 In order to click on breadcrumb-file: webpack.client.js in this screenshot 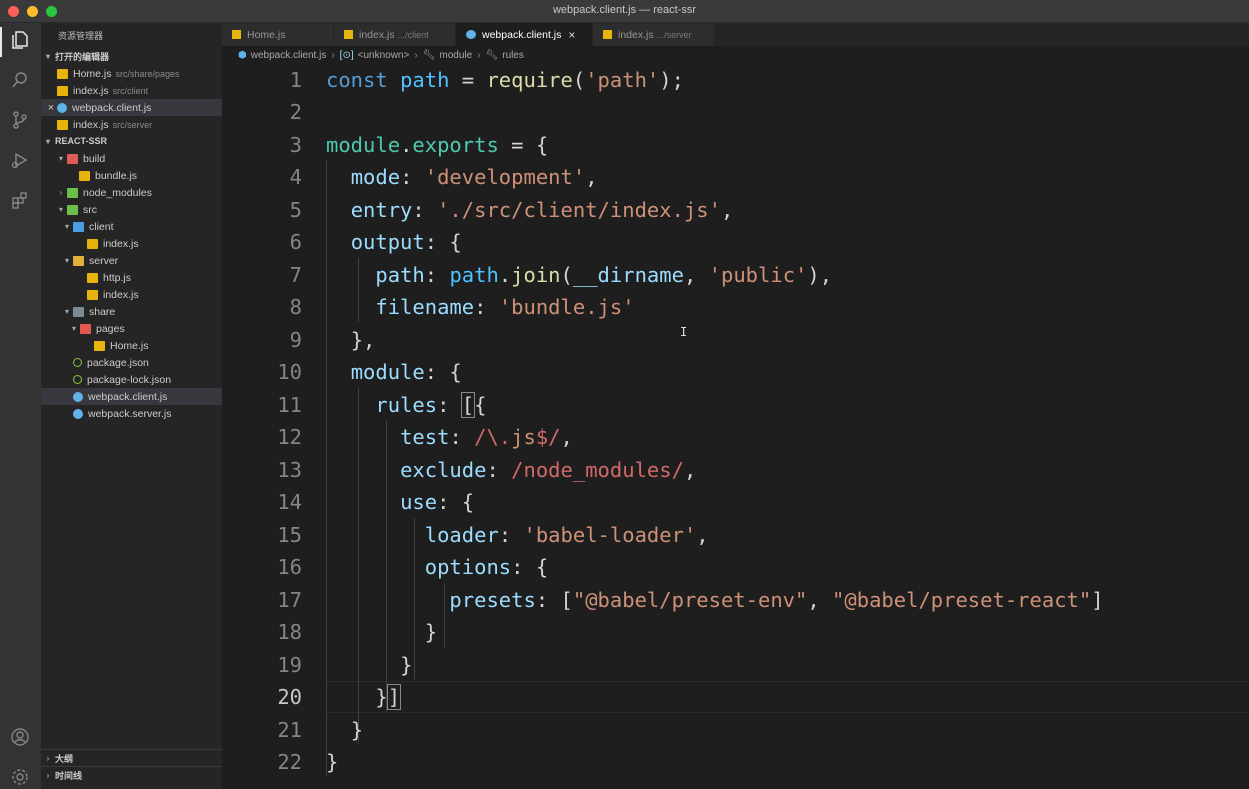, I will do `click(289, 55)`.